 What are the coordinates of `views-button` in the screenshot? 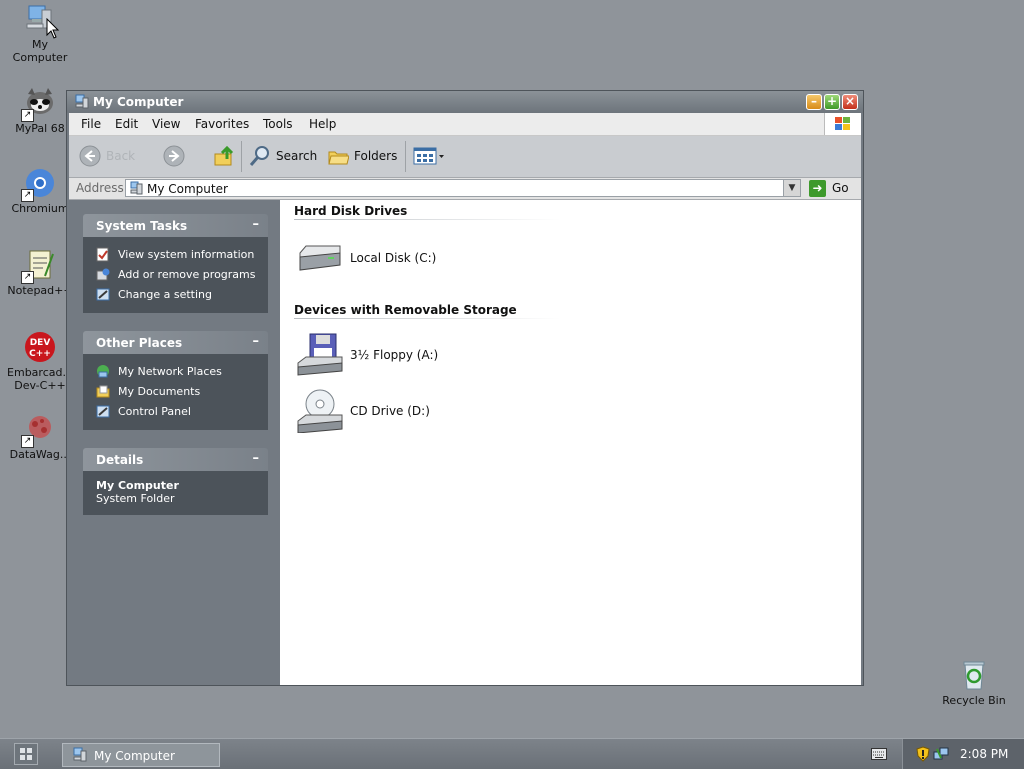 It's located at (429, 156).